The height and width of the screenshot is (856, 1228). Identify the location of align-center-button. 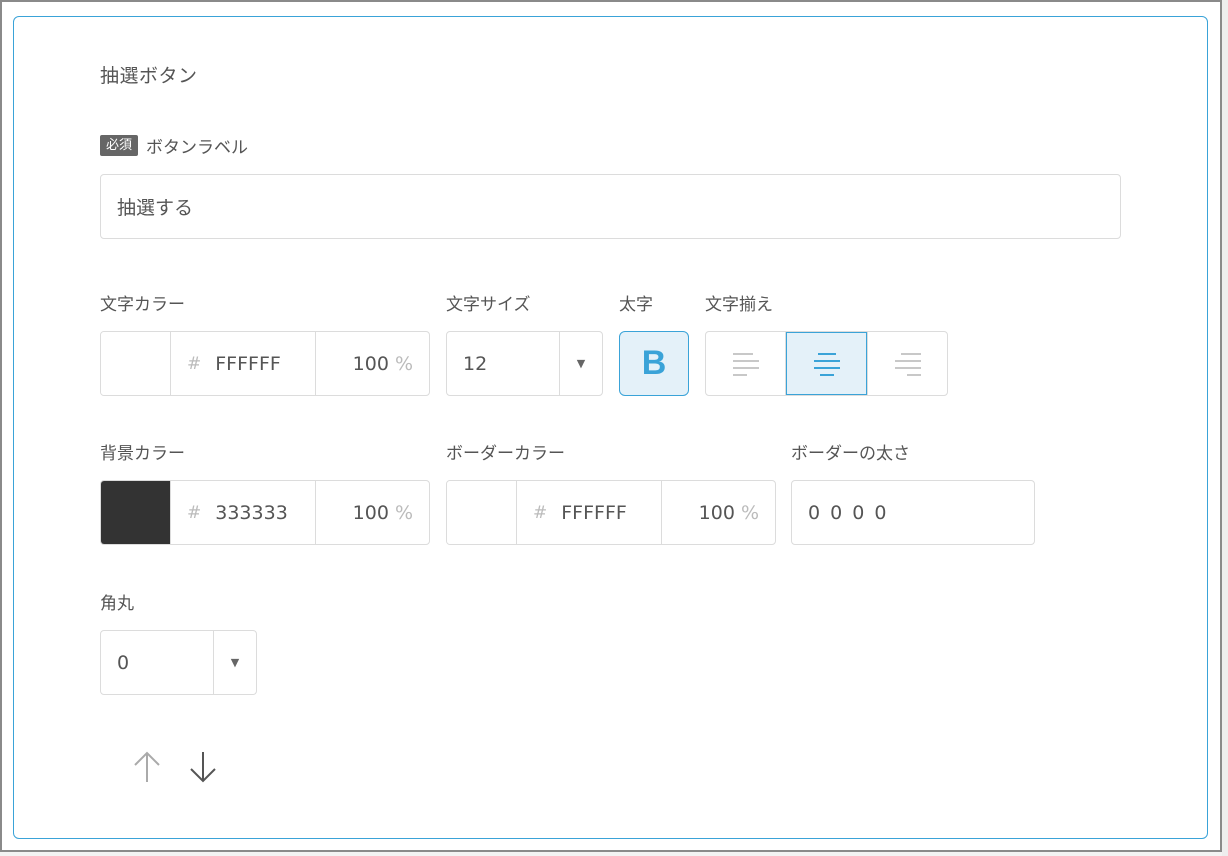
(826, 363).